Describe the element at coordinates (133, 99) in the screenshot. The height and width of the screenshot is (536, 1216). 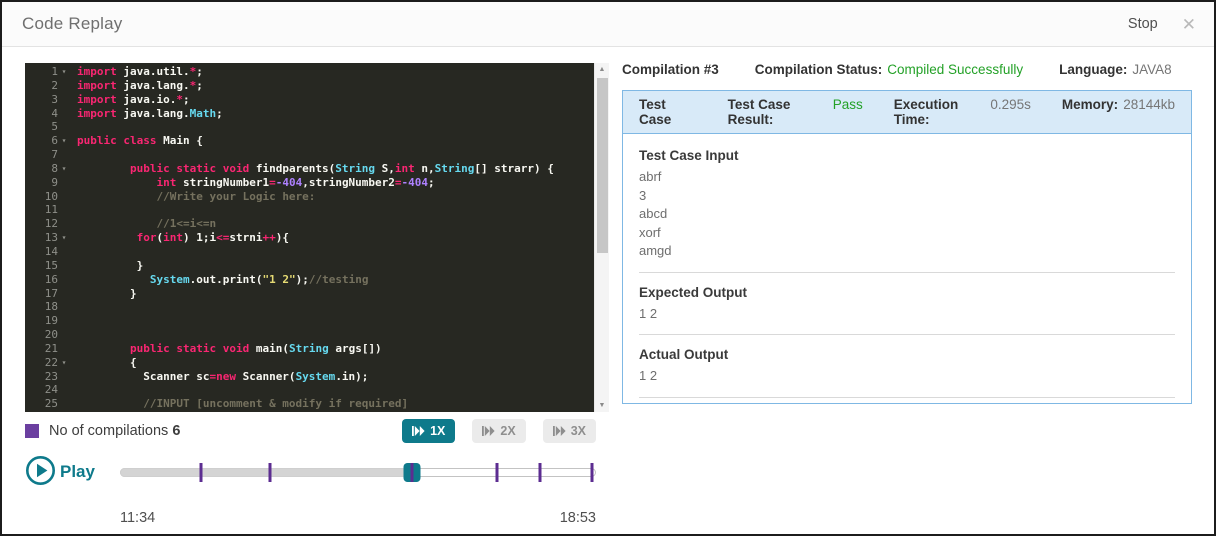
I see `code-text: import java.io.*;` at that location.